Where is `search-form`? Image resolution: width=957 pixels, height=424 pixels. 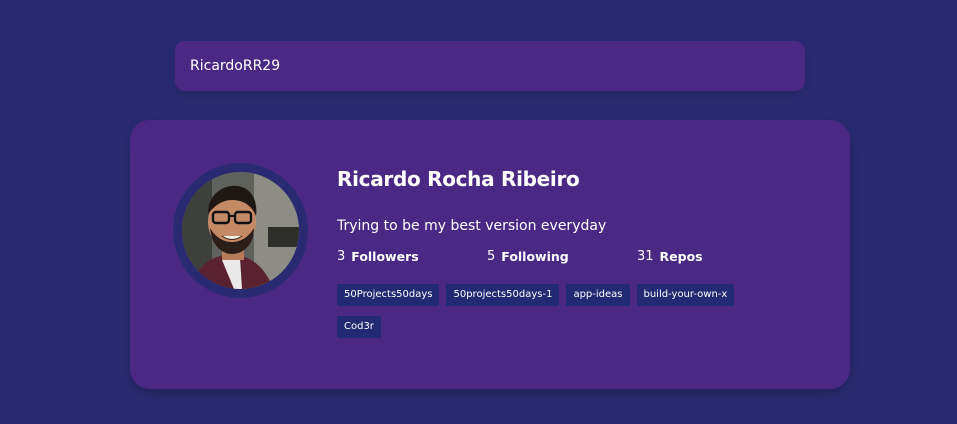
search-form is located at coordinates (490, 66).